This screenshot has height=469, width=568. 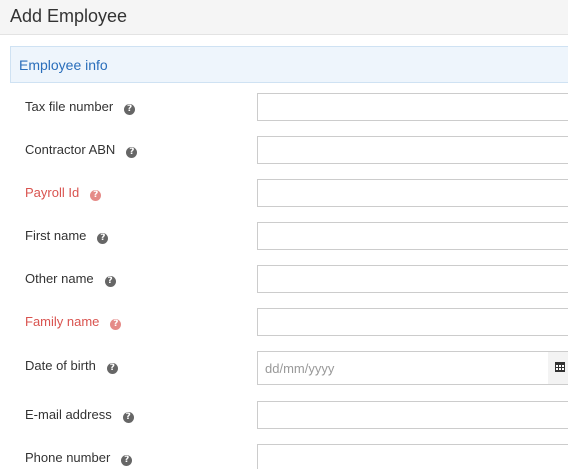 I want to click on contractor-abn-input, so click(x=412, y=150).